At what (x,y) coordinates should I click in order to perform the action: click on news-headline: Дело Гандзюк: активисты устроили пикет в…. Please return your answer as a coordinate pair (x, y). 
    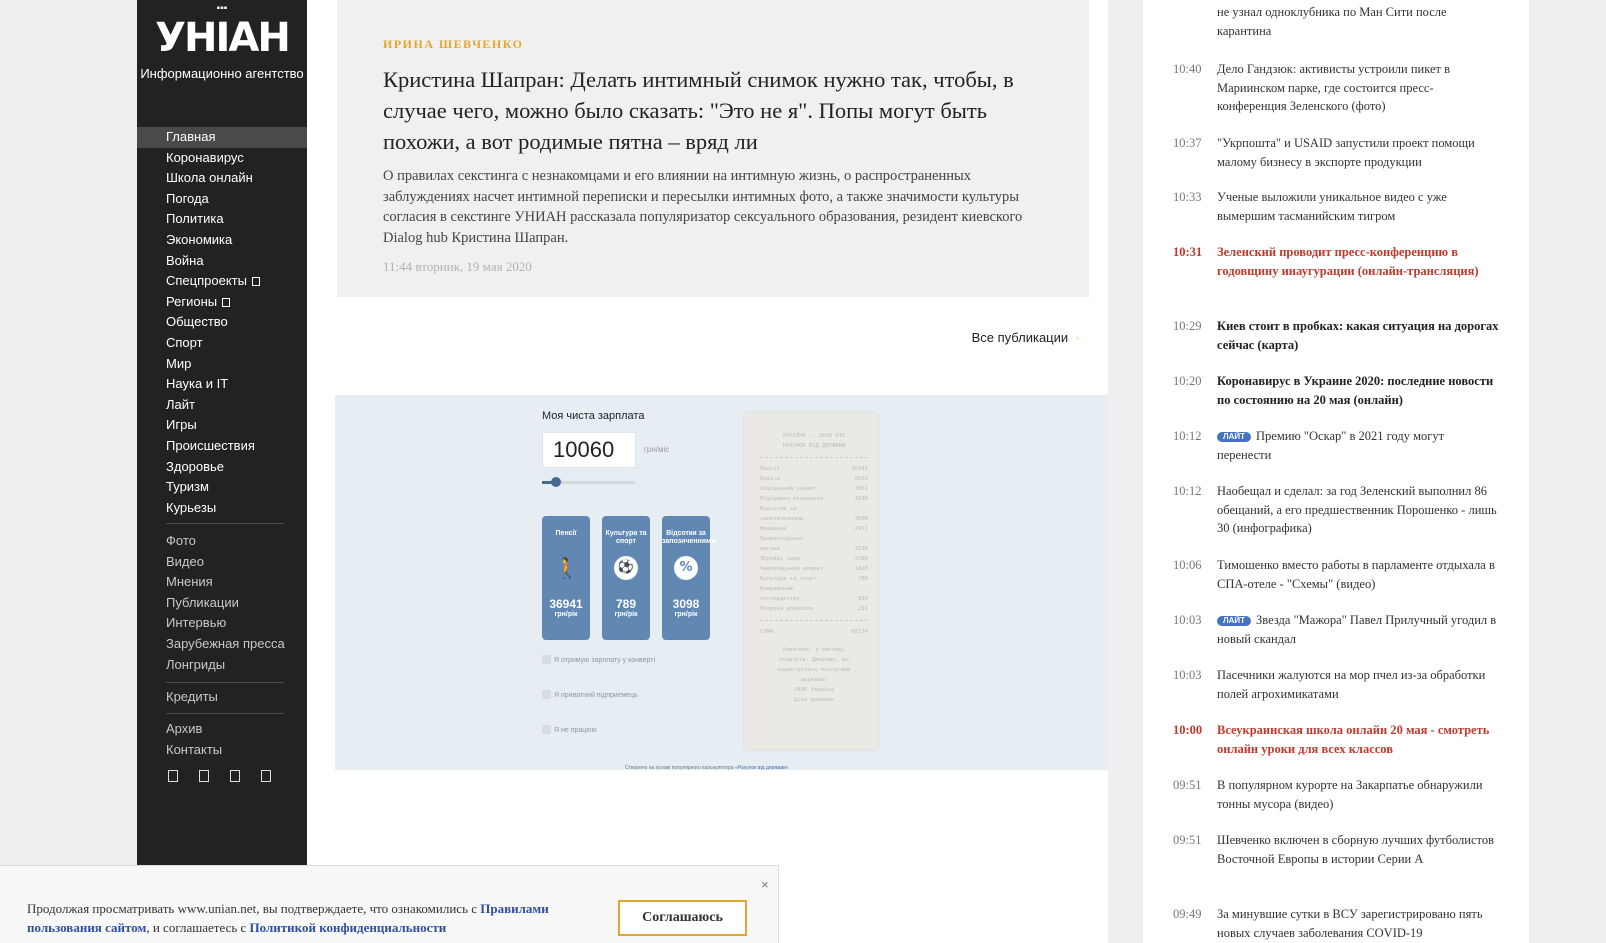
    Looking at the image, I should click on (1358, 88).